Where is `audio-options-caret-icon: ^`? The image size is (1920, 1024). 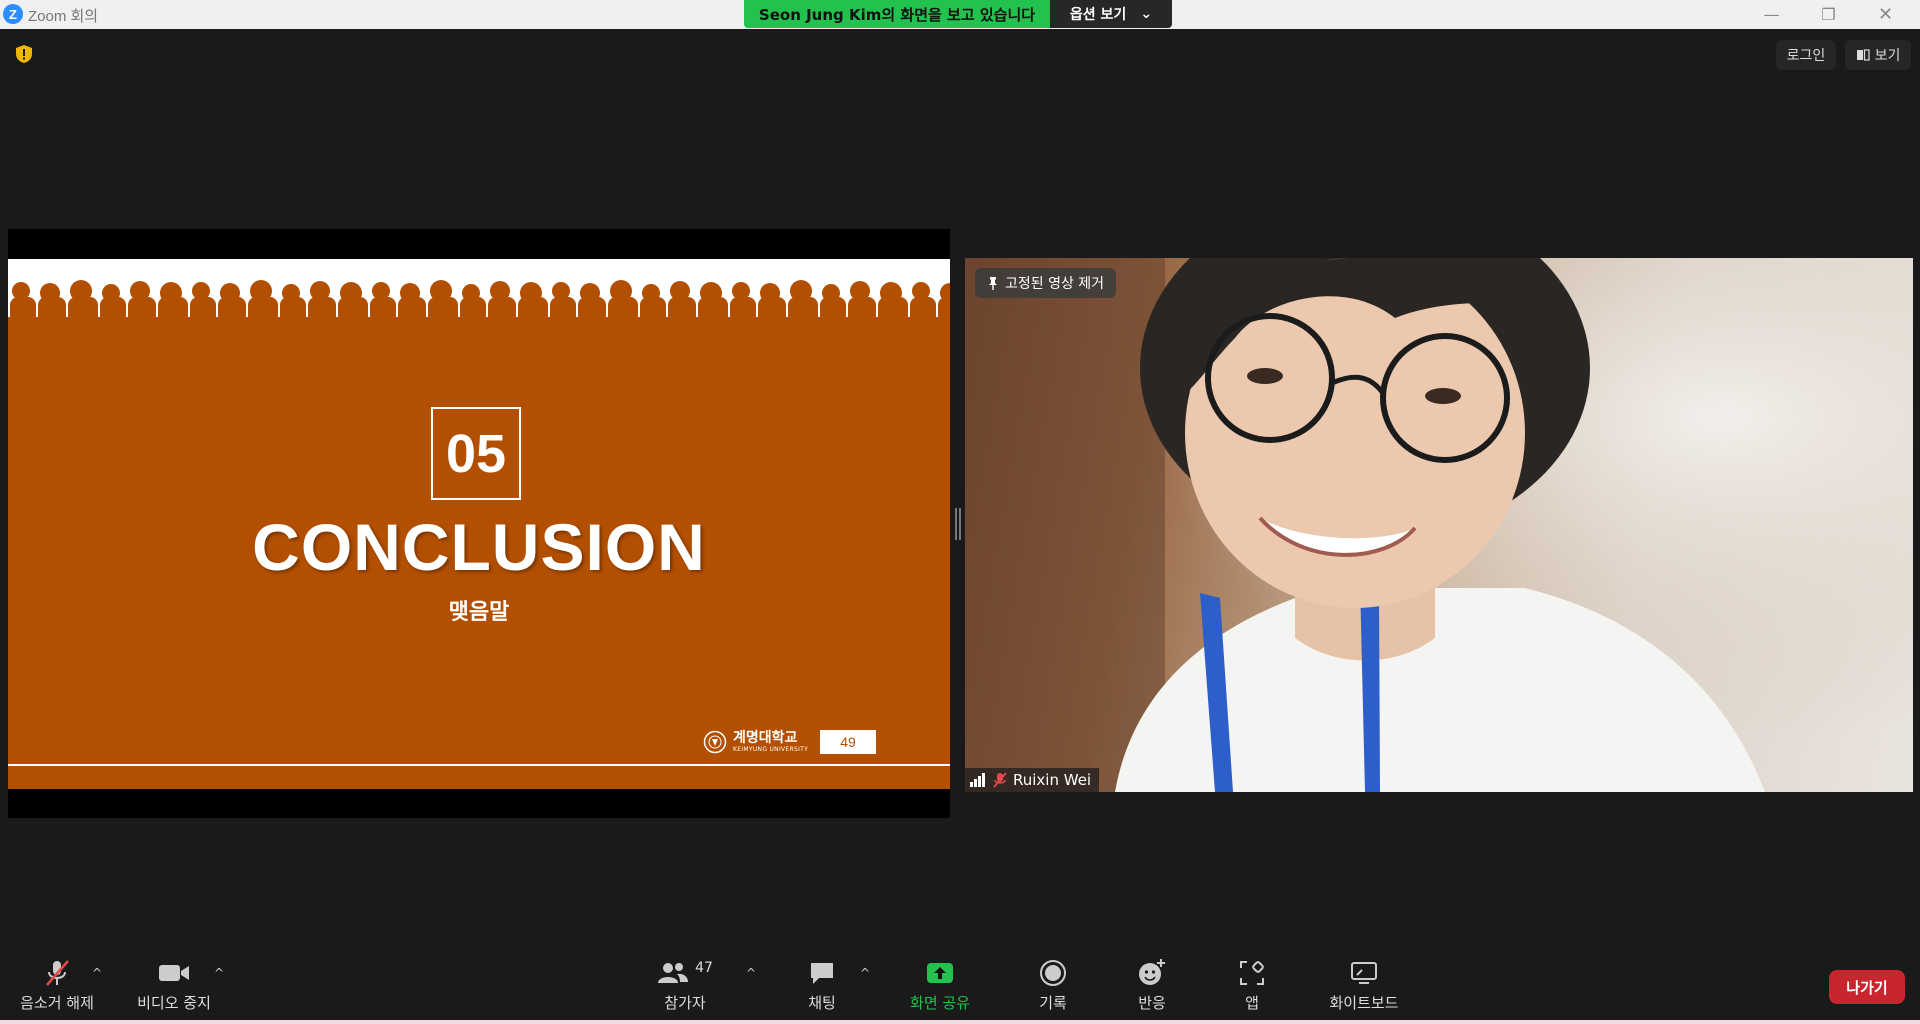
audio-options-caret-icon: ^ is located at coordinates (97, 973).